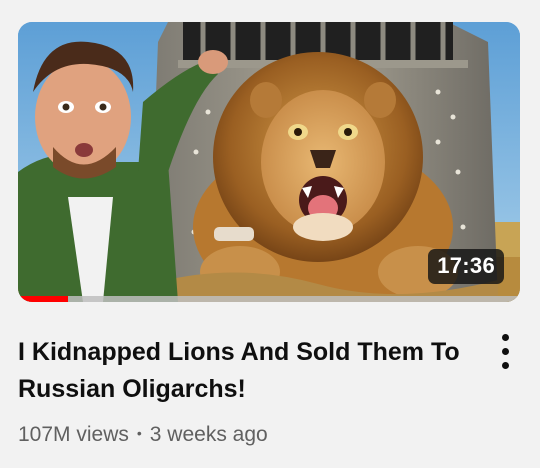 The width and height of the screenshot is (540, 468). I want to click on more-options-button, so click(506, 352).